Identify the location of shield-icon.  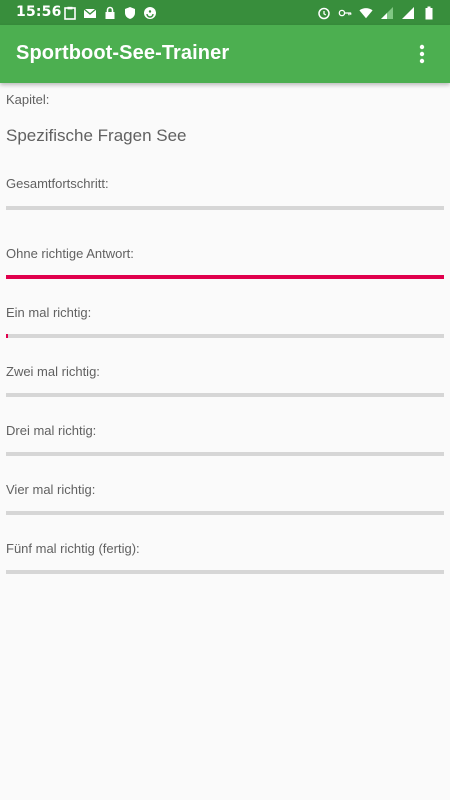
(130, 13).